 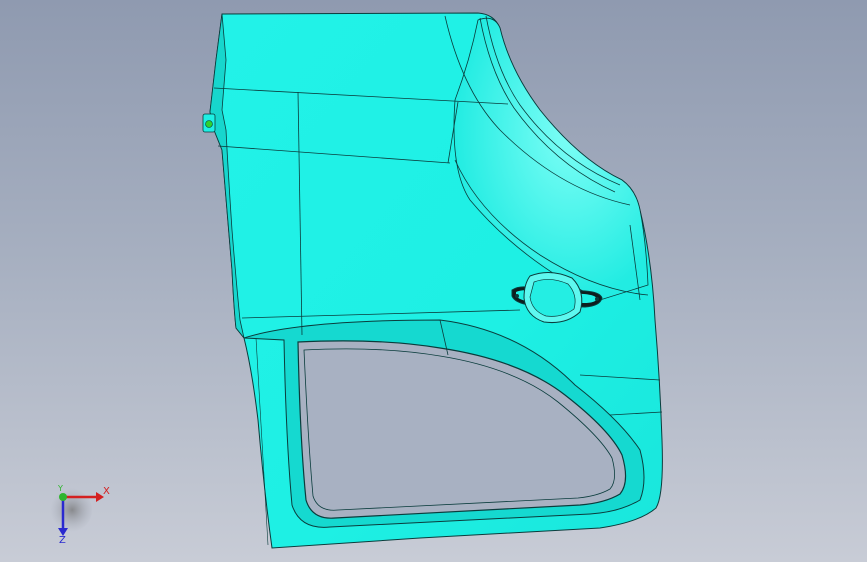 I want to click on selection-point-icon, so click(x=209, y=124).